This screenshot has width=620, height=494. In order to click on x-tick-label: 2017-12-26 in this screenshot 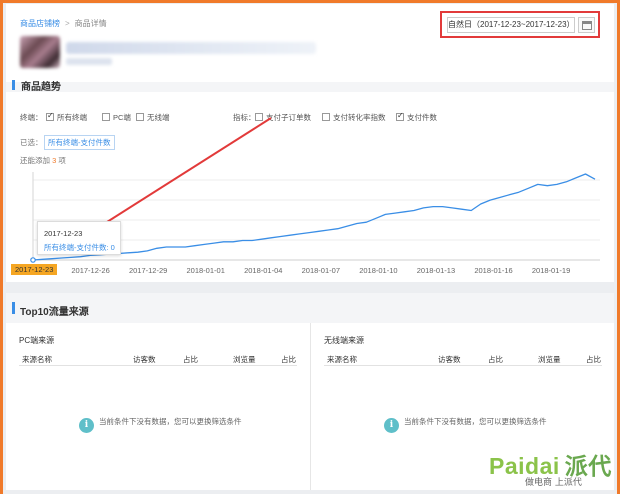, I will do `click(90, 270)`.